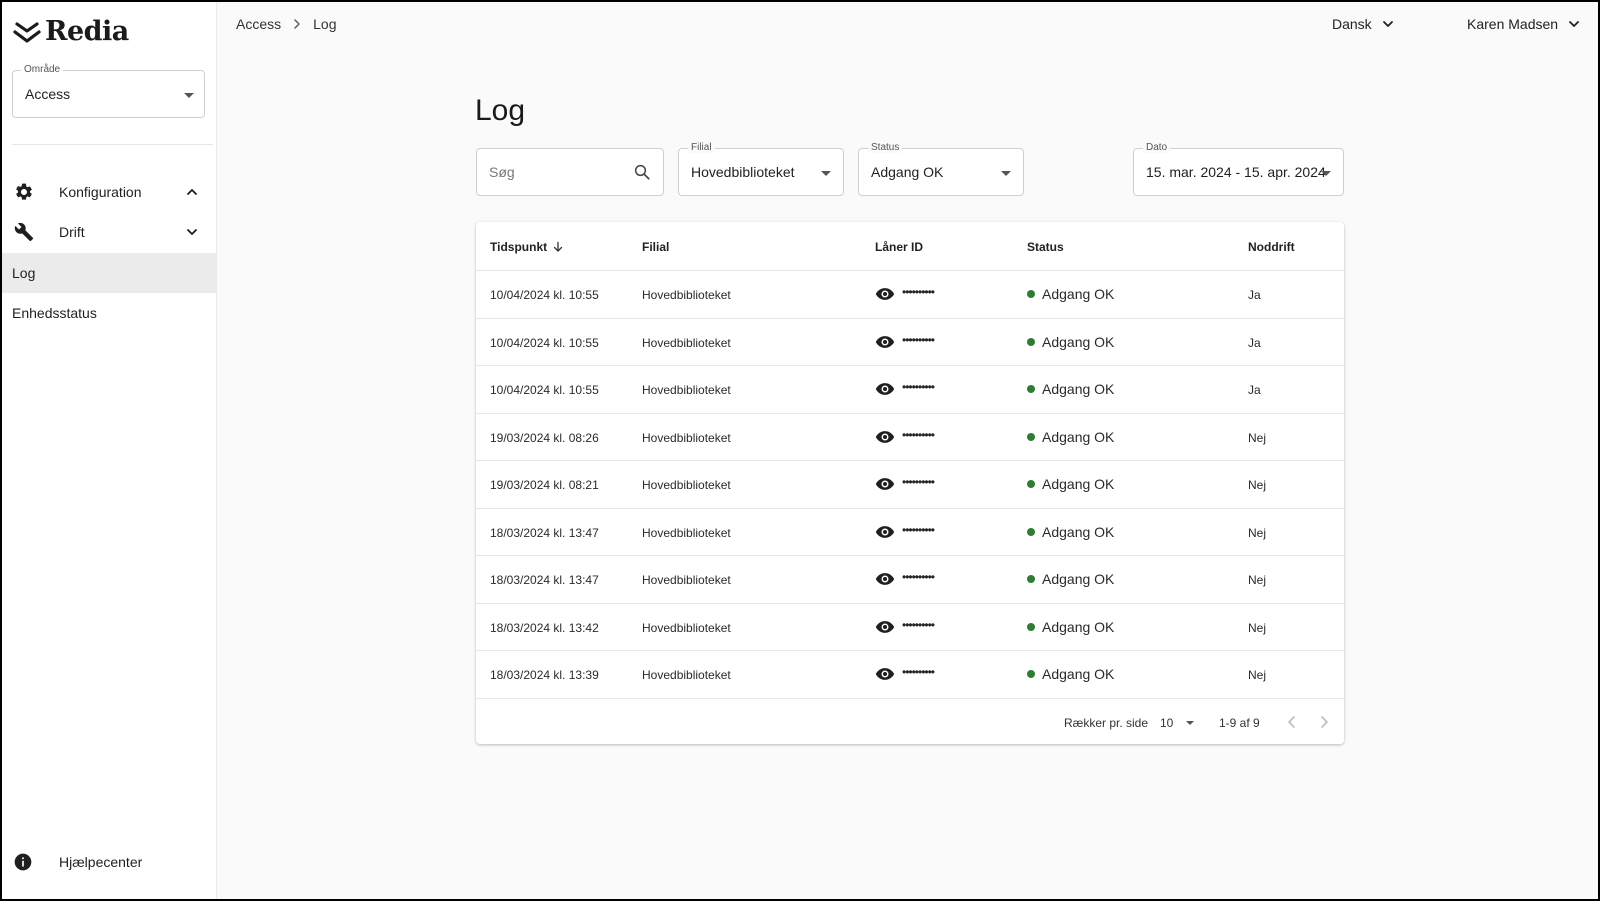  What do you see at coordinates (108, 91) in the screenshot?
I see `area-select: Område Access` at bounding box center [108, 91].